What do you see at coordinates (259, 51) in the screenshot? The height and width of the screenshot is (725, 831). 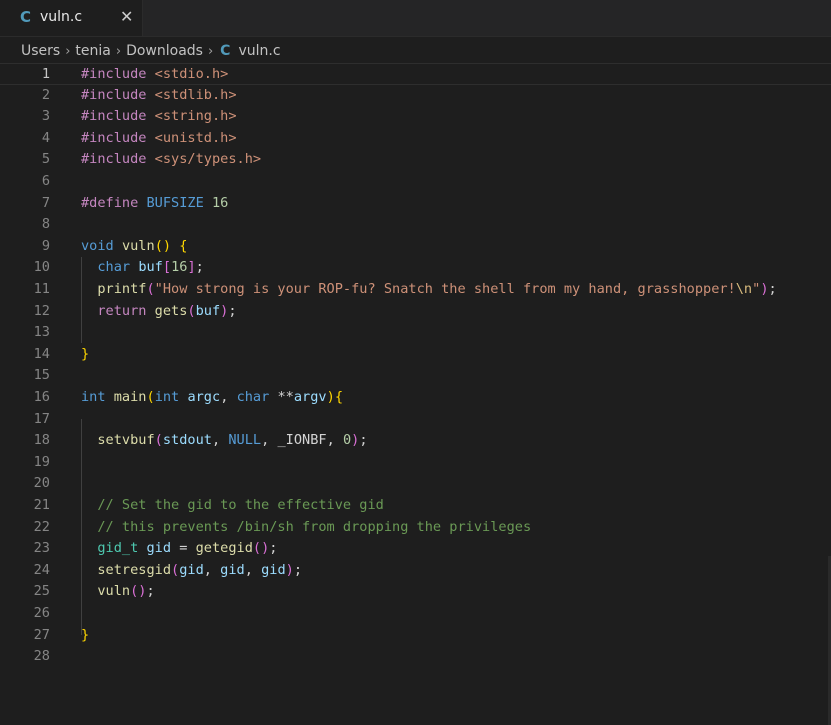 I see `breadcrumb-item-file: vuln.c` at bounding box center [259, 51].